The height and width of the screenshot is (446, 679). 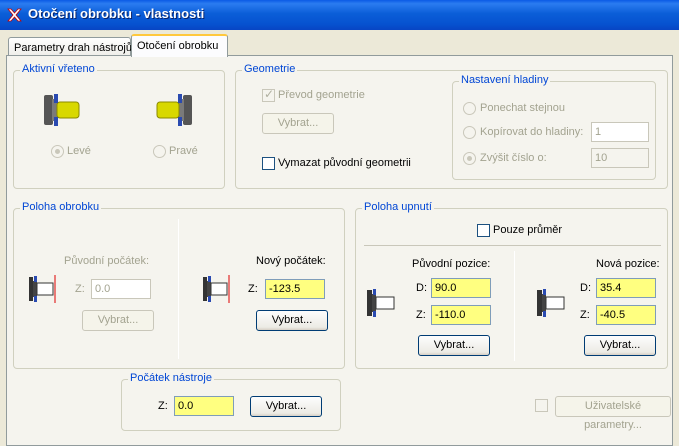 I want to click on original-position-d-input: 90.0, so click(x=461, y=288).